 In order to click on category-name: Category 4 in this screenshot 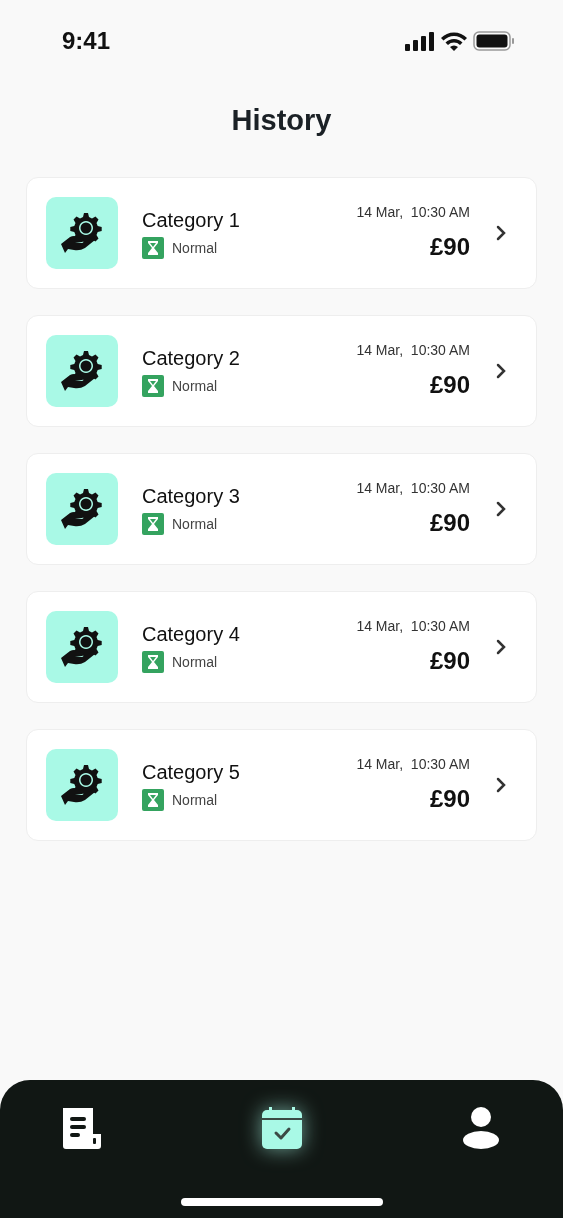, I will do `click(191, 634)`.